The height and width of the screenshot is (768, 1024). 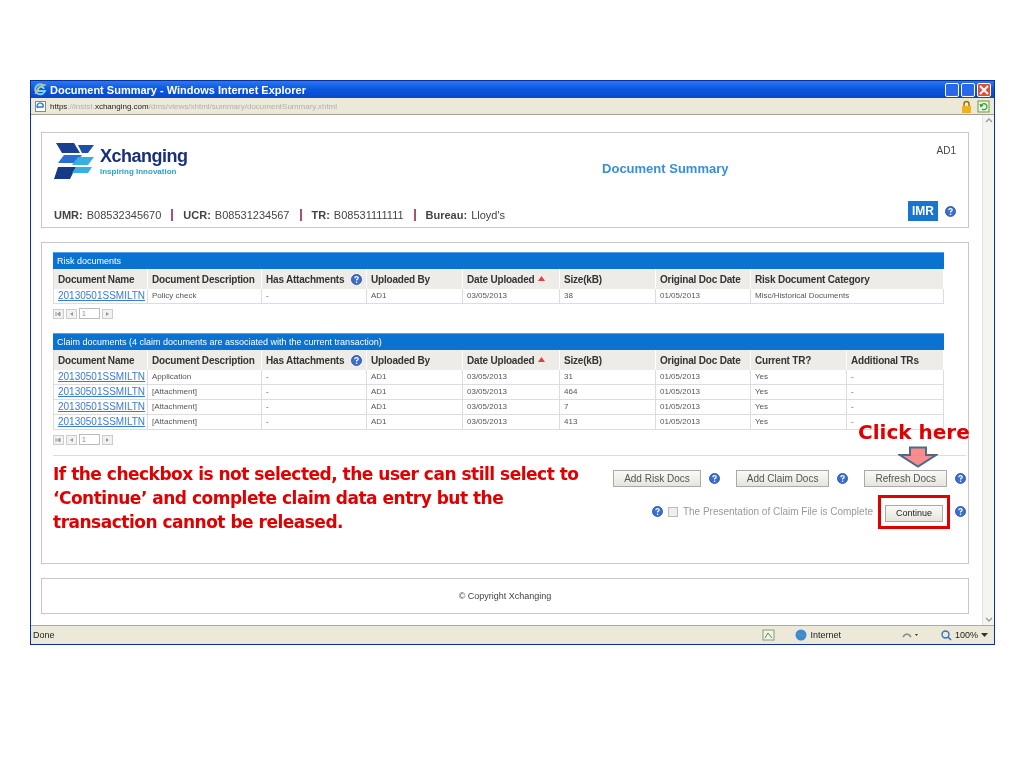 What do you see at coordinates (905, 478) in the screenshot?
I see `action-button: Refresh Docs` at bounding box center [905, 478].